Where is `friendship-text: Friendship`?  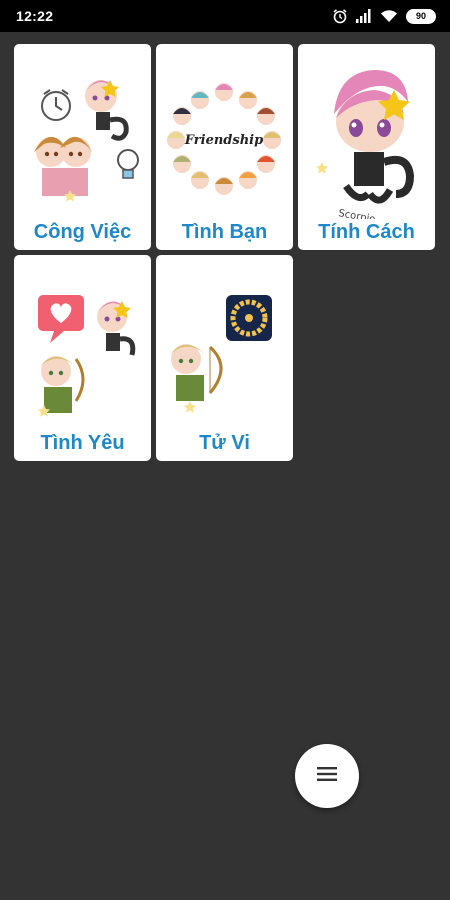
friendship-text: Friendship is located at coordinates (223, 140).